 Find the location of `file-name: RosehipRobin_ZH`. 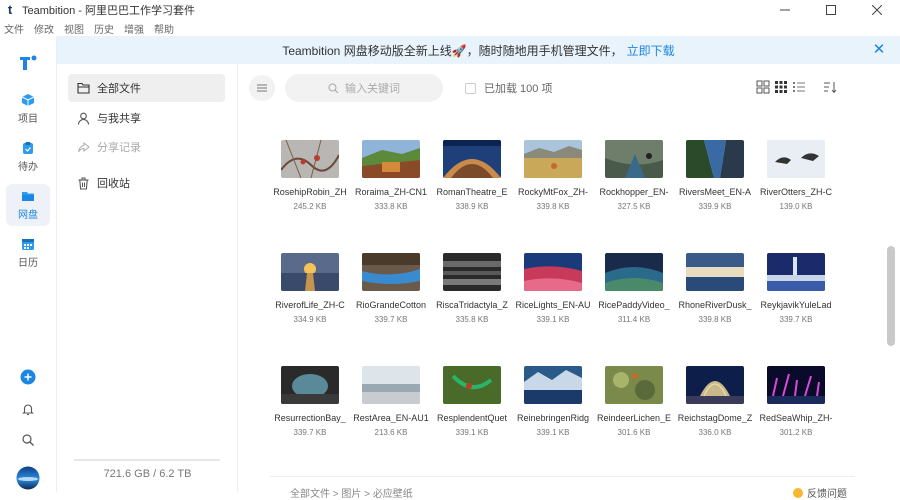

file-name: RosehipRobin_ZH is located at coordinates (310, 192).